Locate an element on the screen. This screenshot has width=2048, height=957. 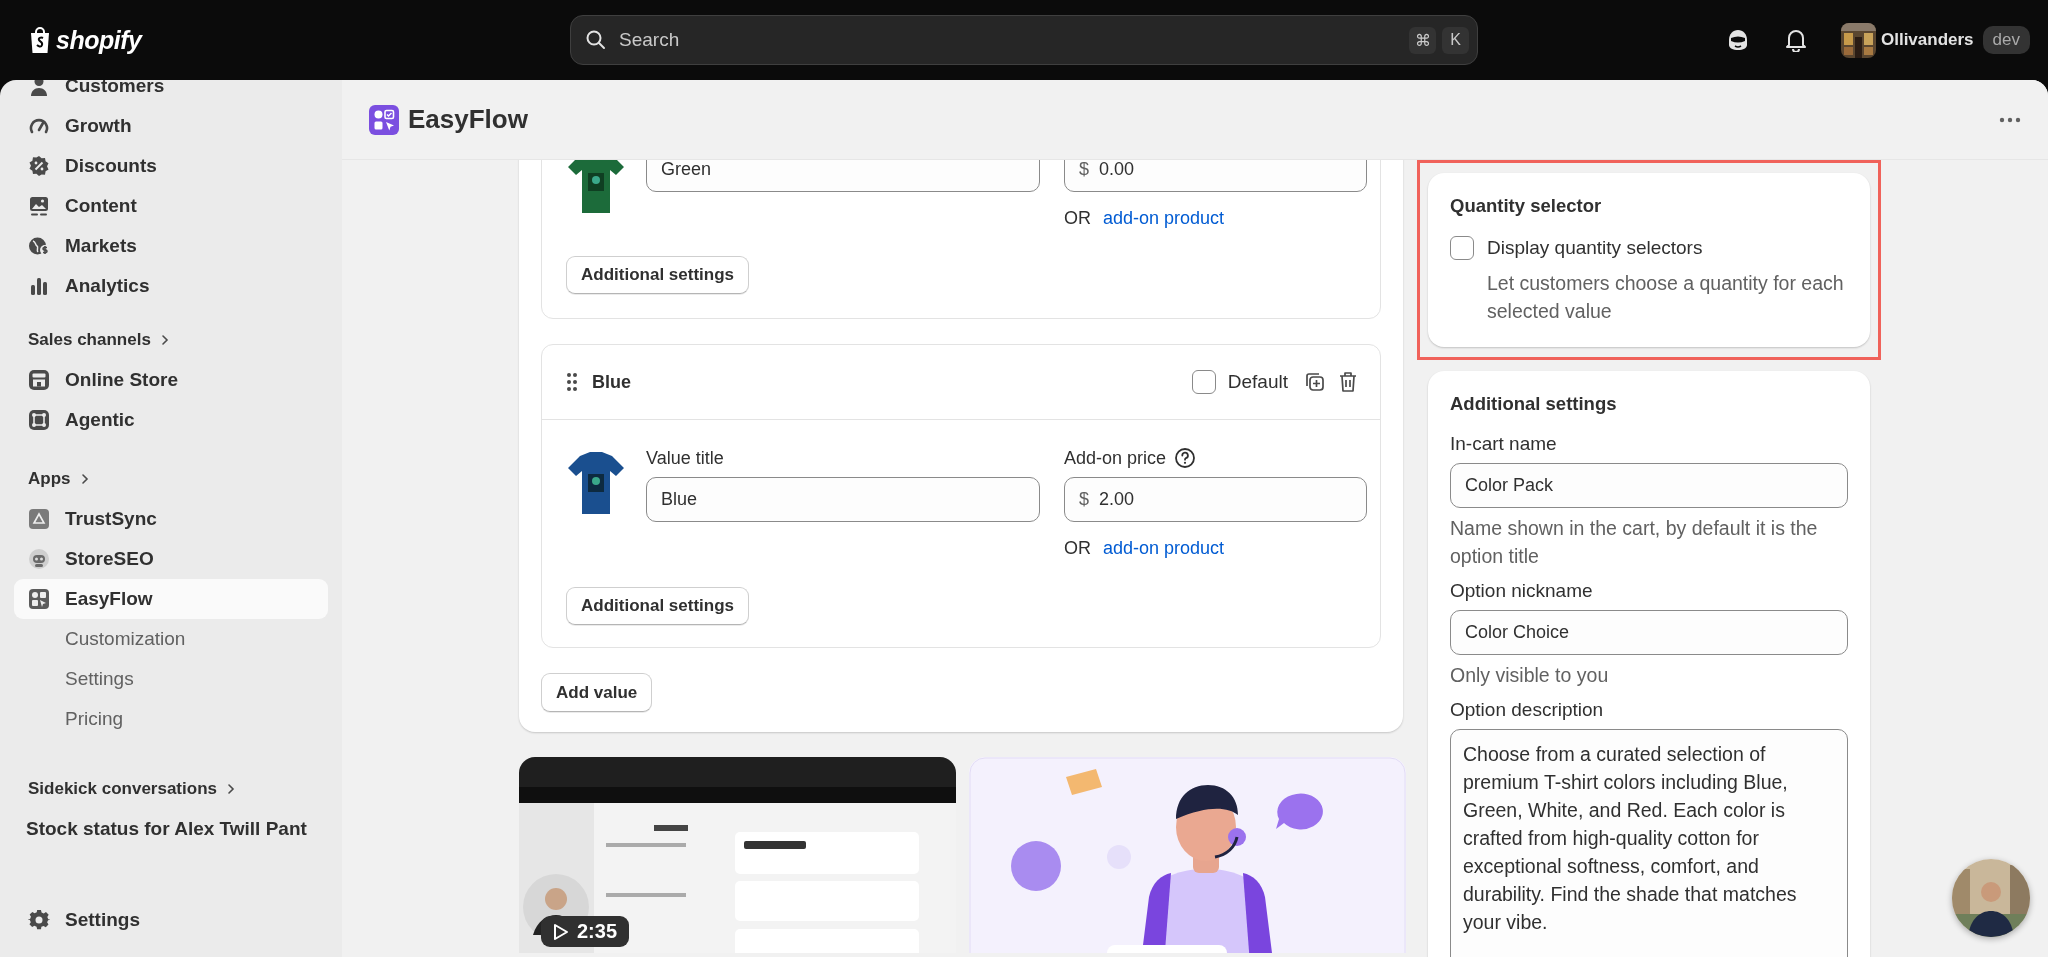
image-icon is located at coordinates (39, 206).